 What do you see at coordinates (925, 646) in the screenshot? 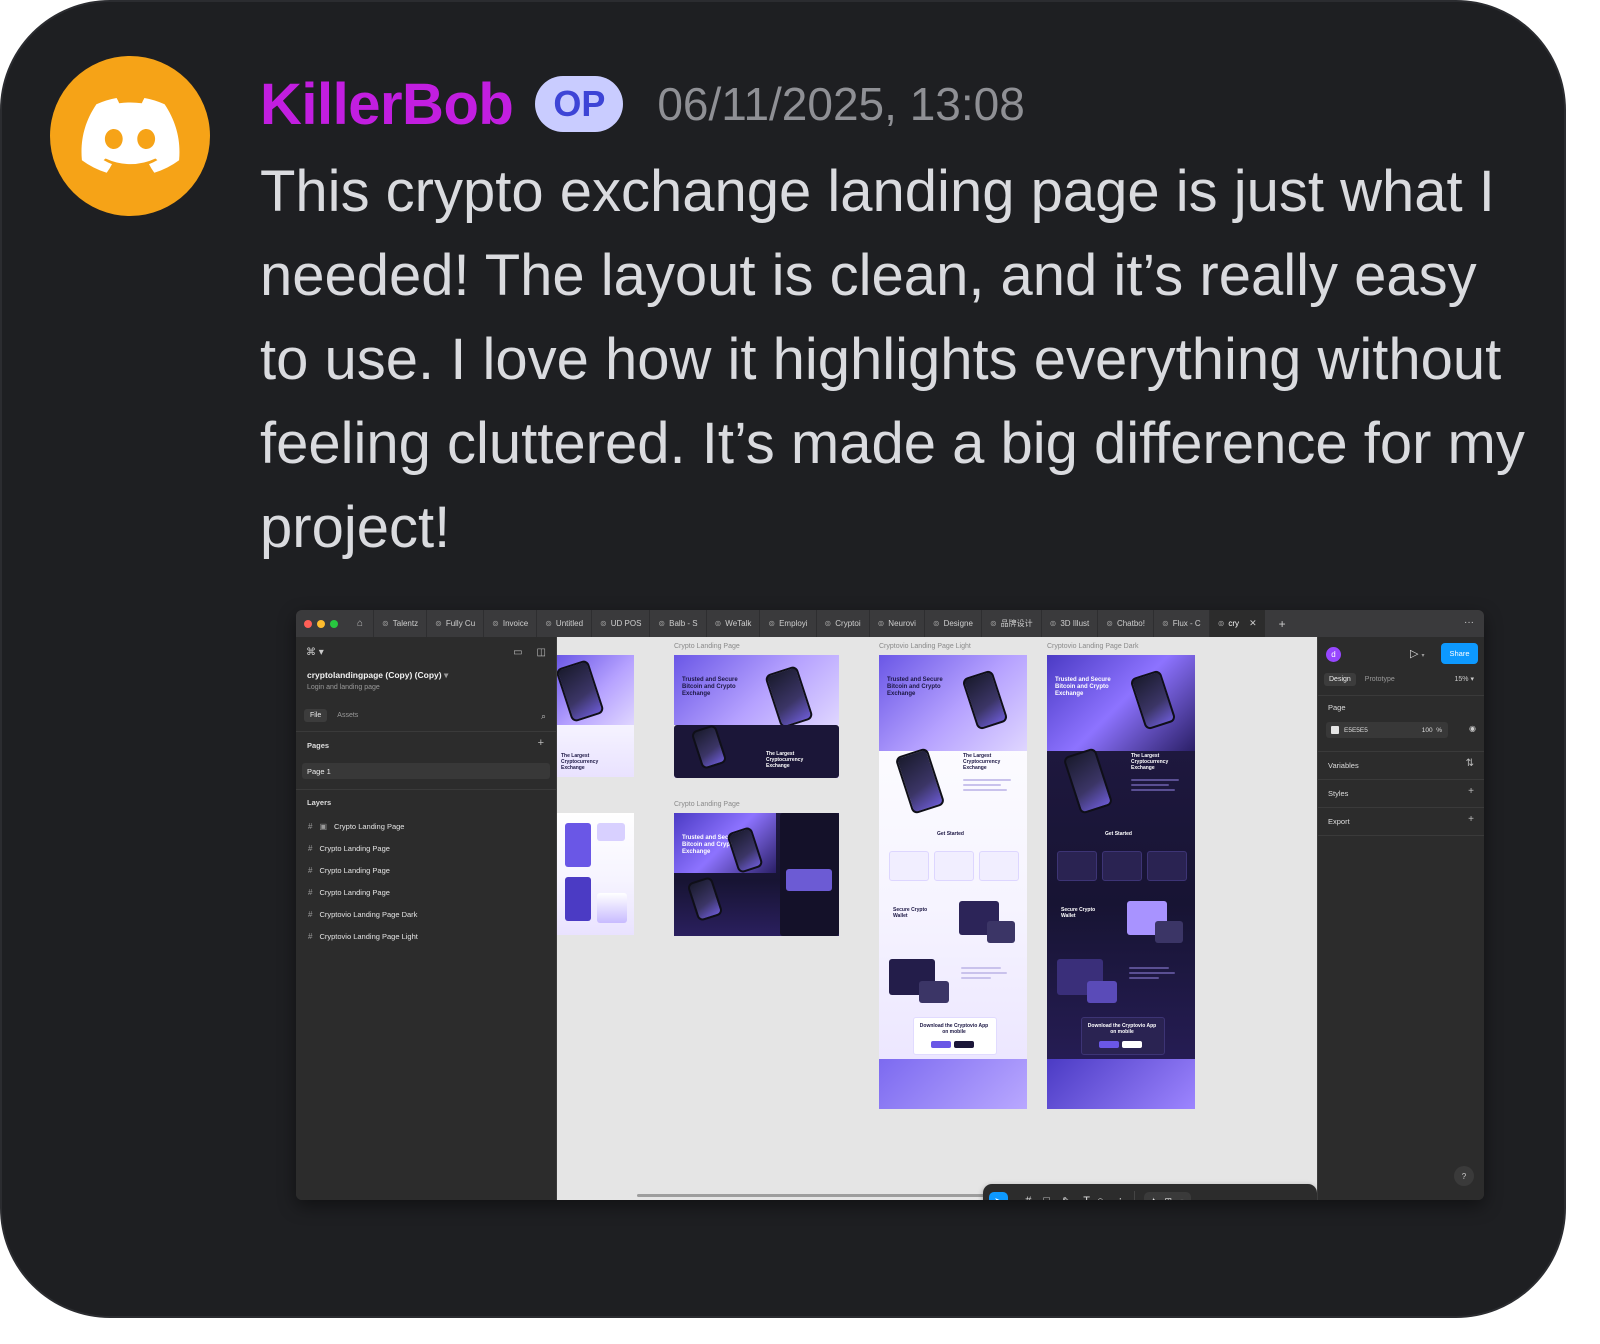
I see `frame-label: Cryptovio Landing Page Light` at bounding box center [925, 646].